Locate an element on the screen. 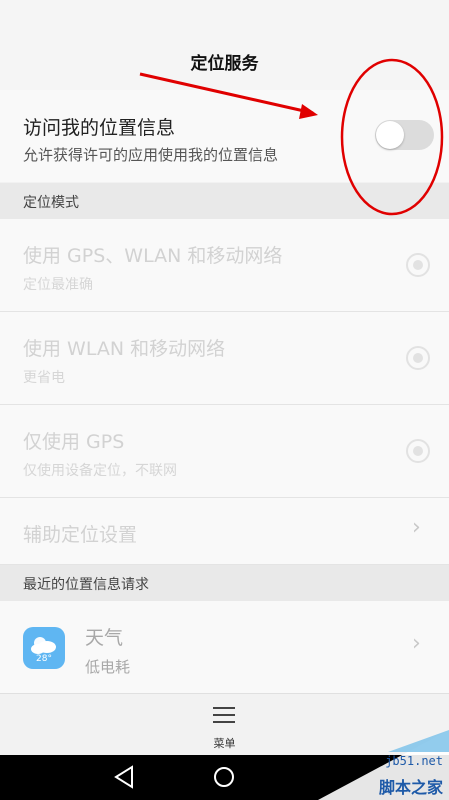  mode-item-high-accuracy: 使用 GPS、WLAN 和移动网络 定位最准确 is located at coordinates (224, 265).